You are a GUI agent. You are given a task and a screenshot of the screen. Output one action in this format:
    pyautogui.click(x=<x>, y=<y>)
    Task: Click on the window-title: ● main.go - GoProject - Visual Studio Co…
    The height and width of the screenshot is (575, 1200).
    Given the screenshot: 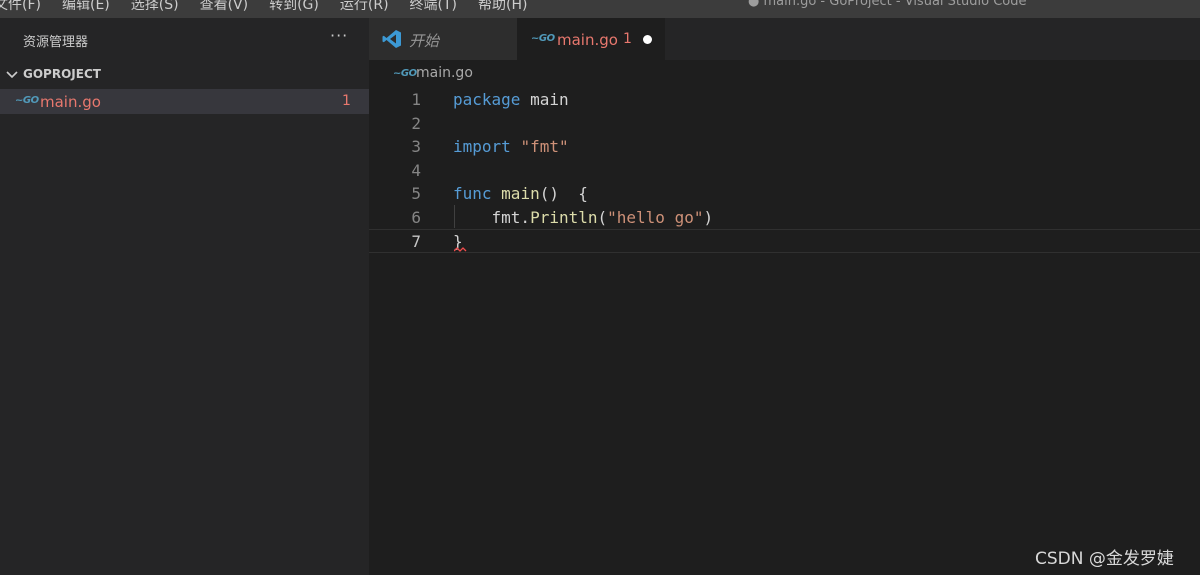 What is the action you would take?
    pyautogui.click(x=887, y=4)
    